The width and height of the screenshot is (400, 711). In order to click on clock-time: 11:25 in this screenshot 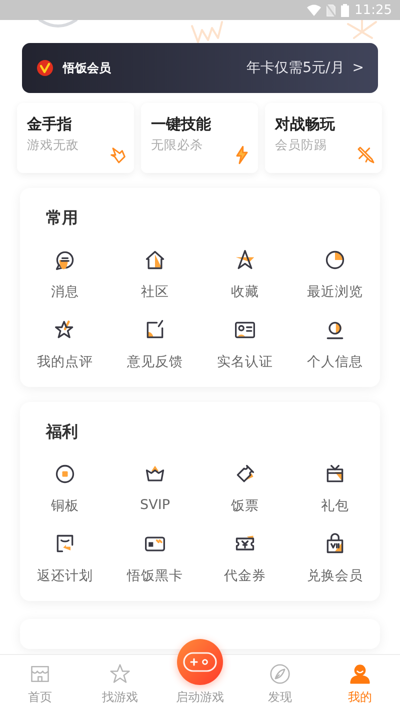, I will do `click(373, 10)`.